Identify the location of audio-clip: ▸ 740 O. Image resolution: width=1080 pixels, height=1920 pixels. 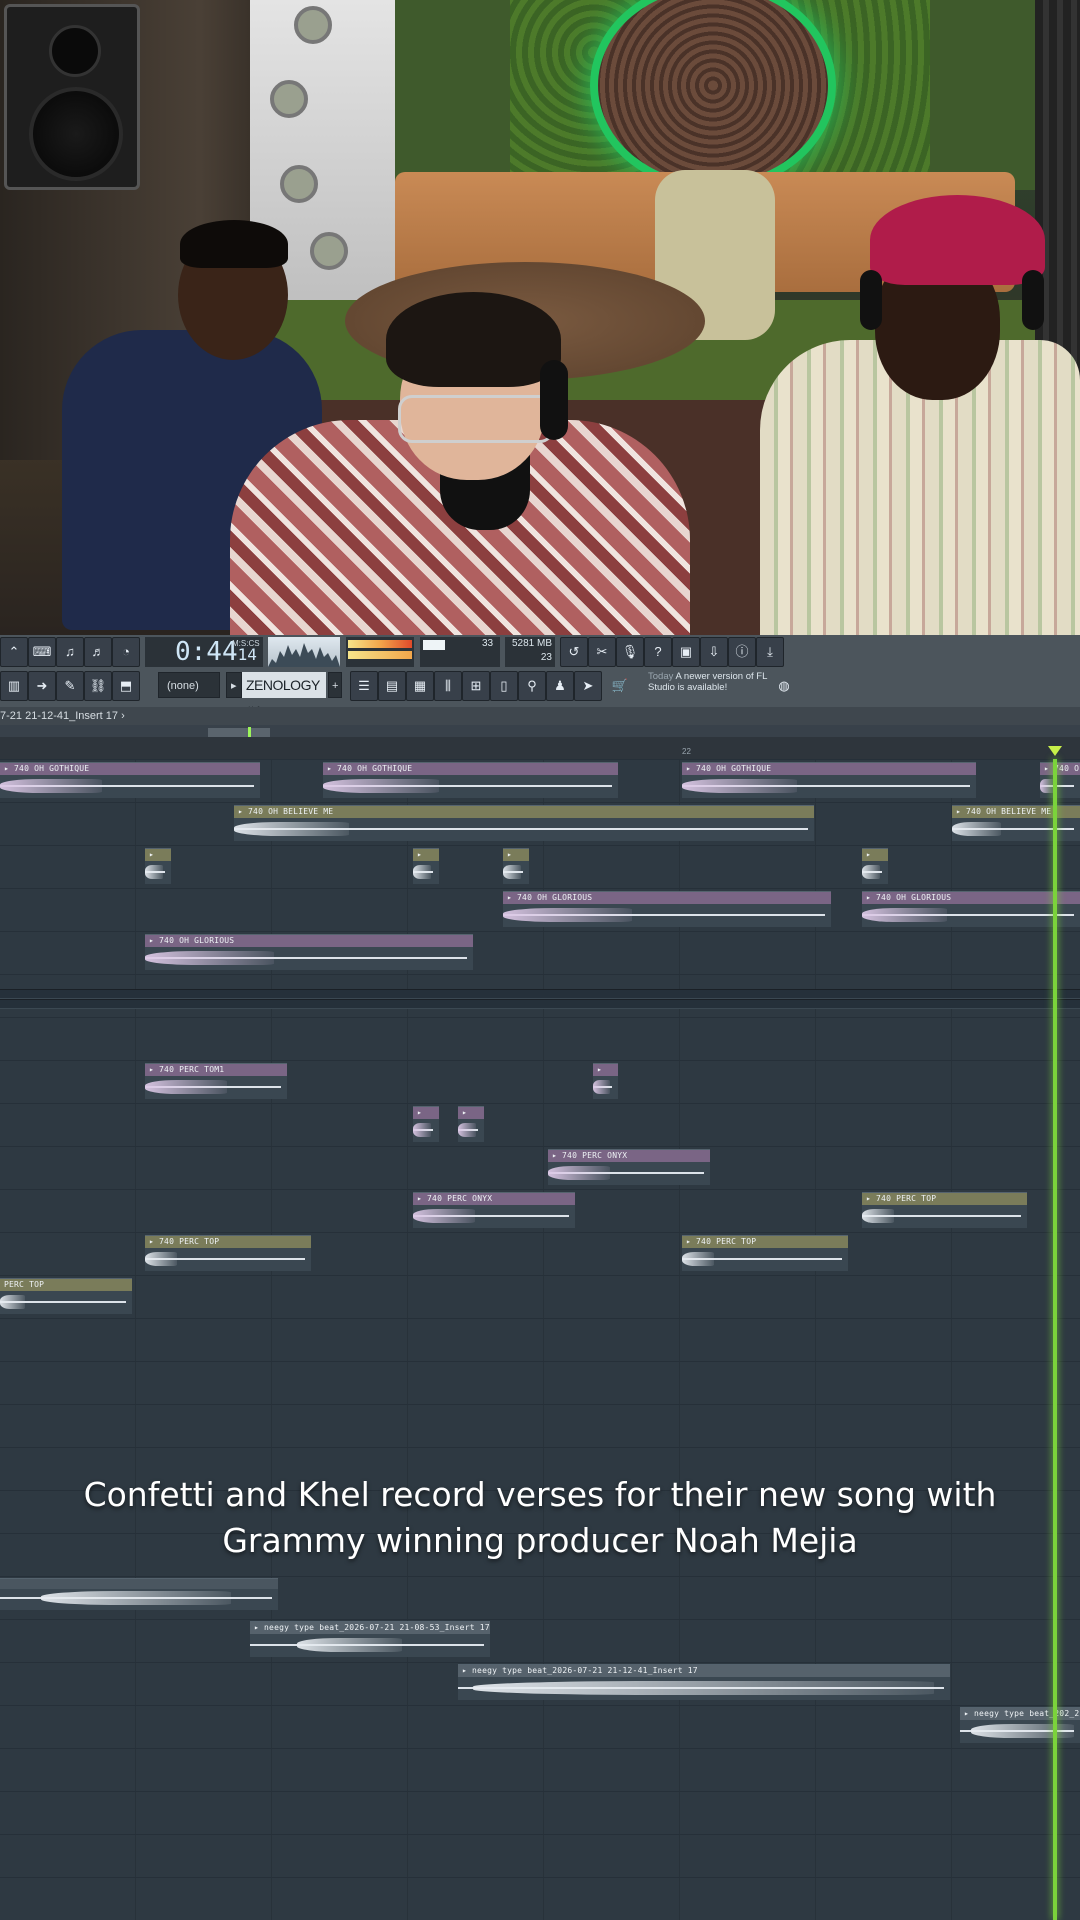
(1060, 780).